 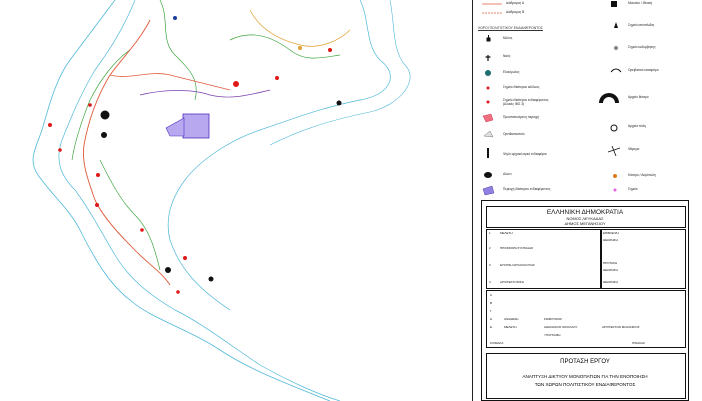 I want to click on engineer-label-2: ΜΕΛΕΤΗ, so click(x=510, y=327).